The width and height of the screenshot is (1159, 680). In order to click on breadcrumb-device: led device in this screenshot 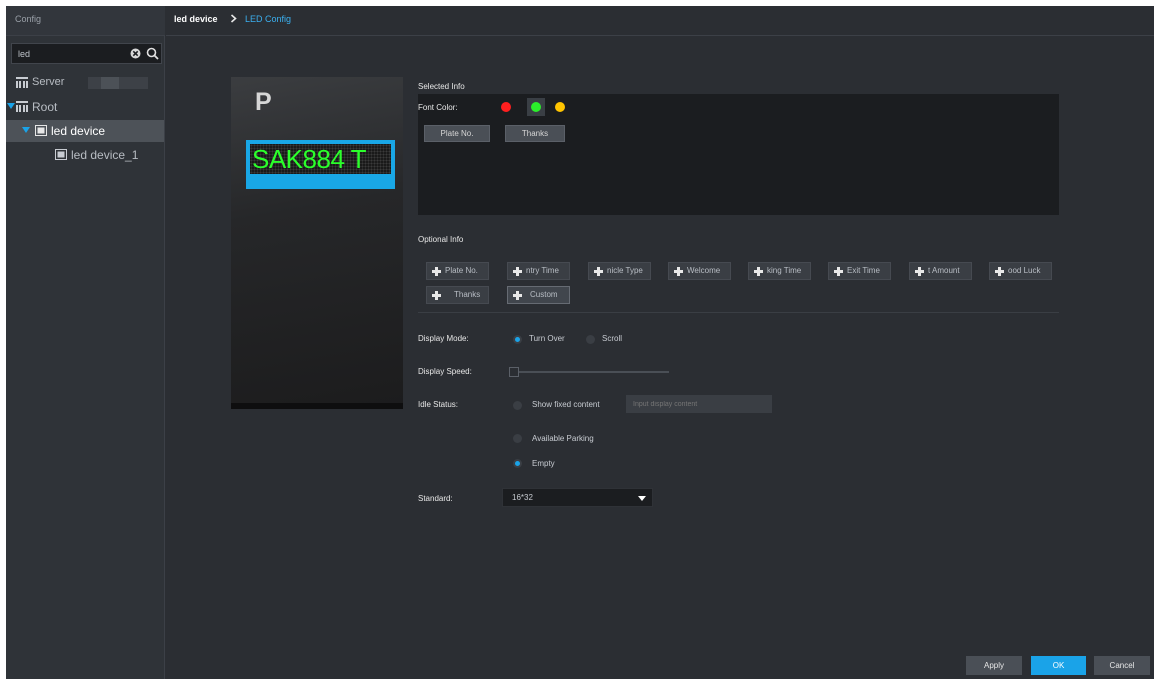, I will do `click(196, 19)`.